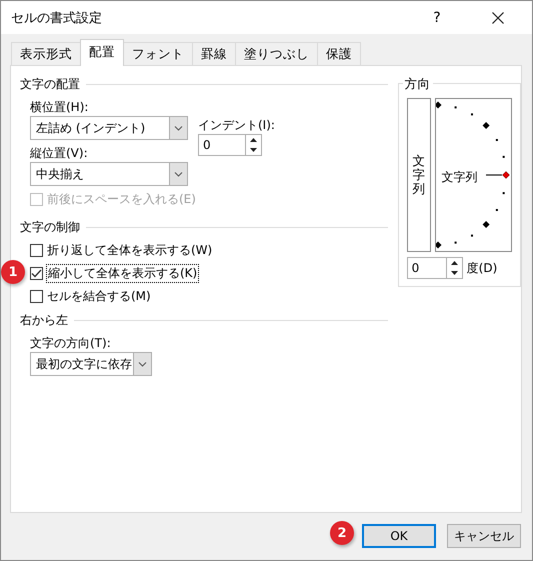 Image resolution: width=533 pixels, height=561 pixels. Describe the element at coordinates (418, 175) in the screenshot. I see `vertical-text-option: 文字列` at that location.